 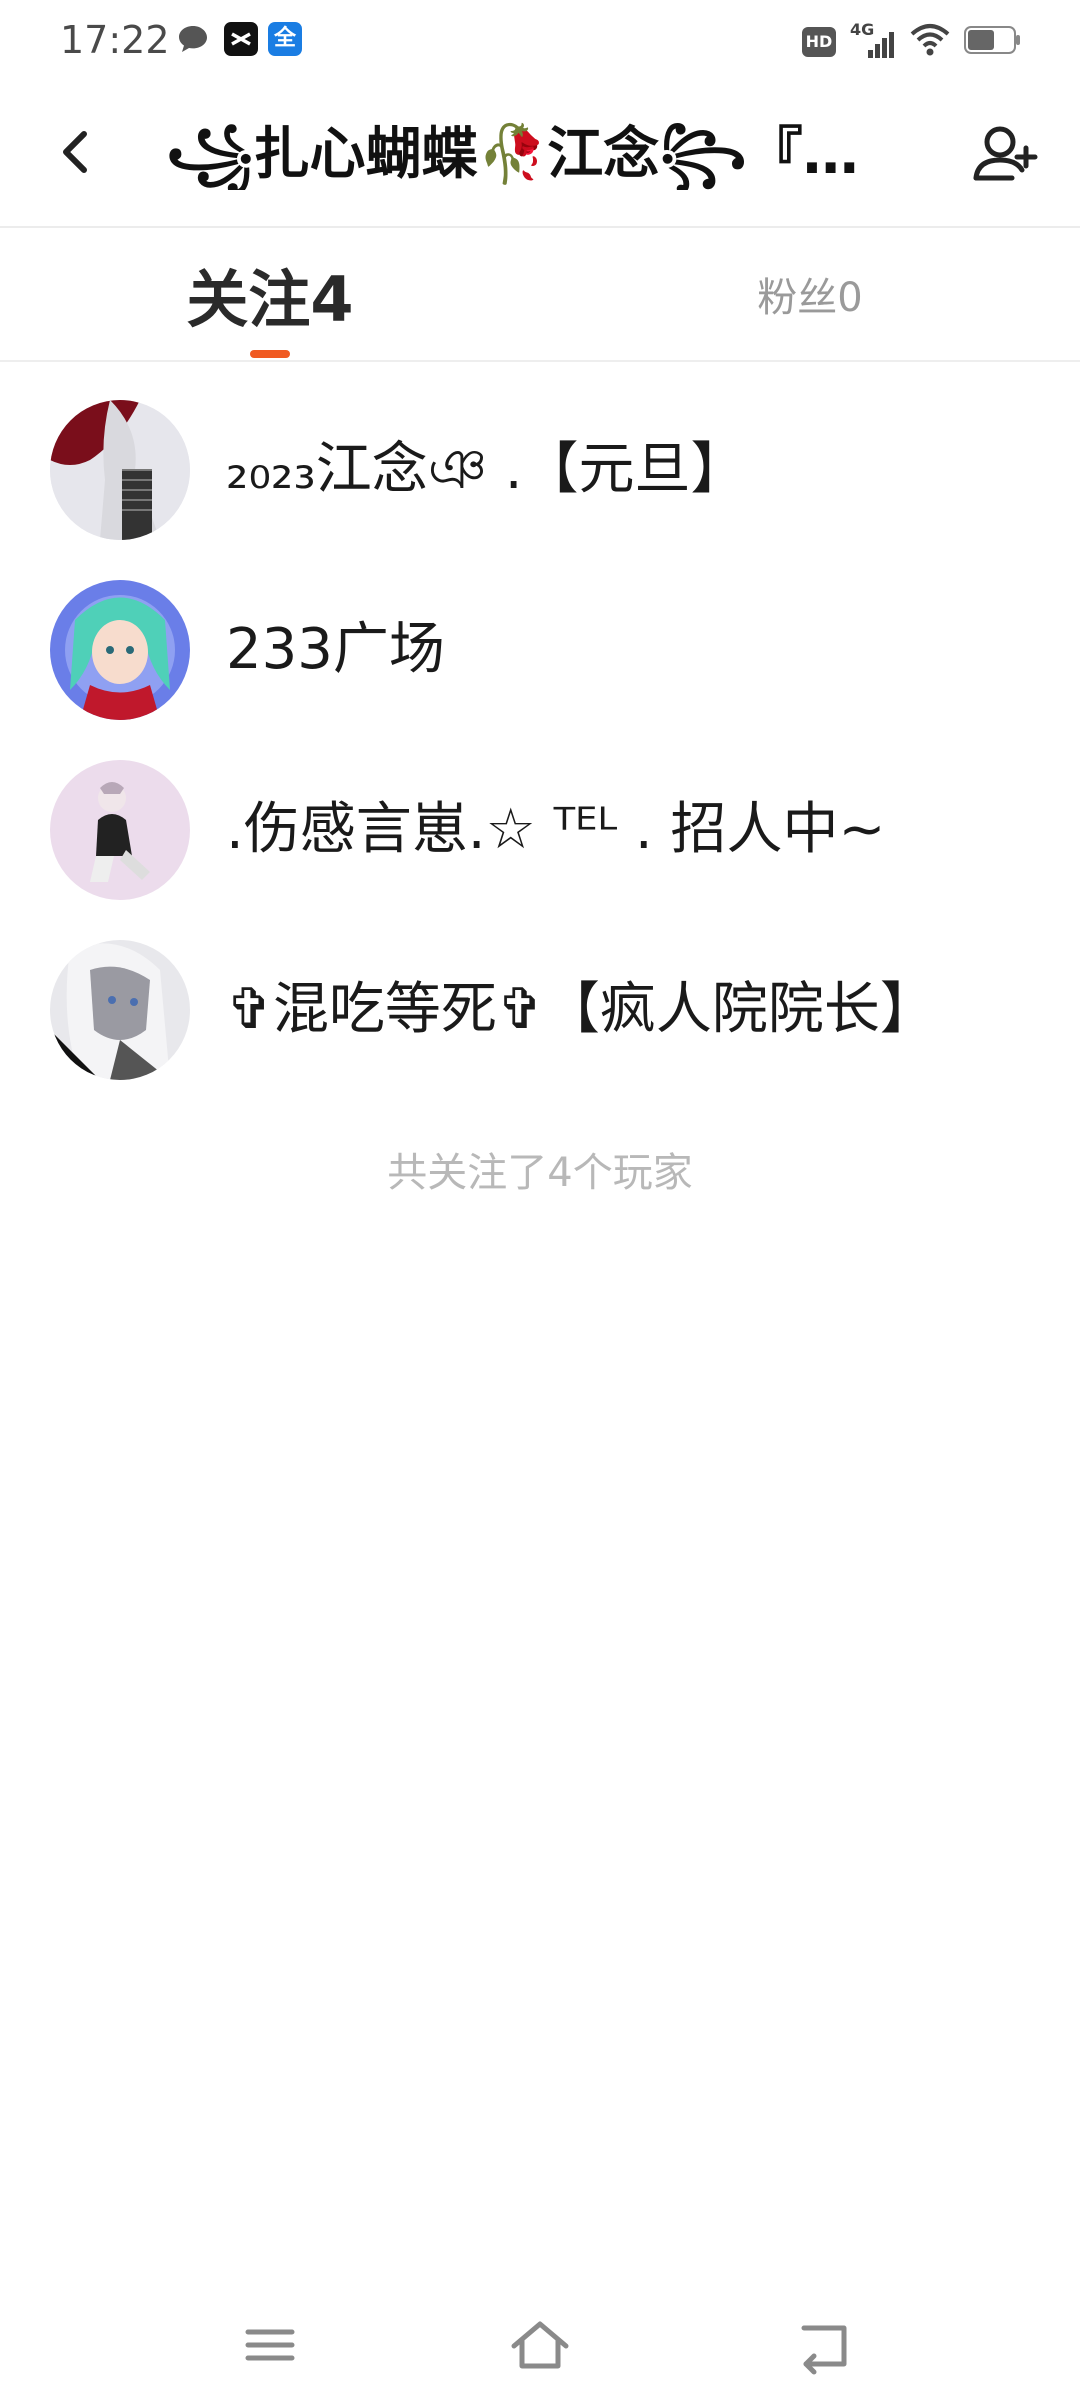 What do you see at coordinates (581, 1009) in the screenshot?
I see `user-name: ✞混吃等死✞【疯人院院长】` at bounding box center [581, 1009].